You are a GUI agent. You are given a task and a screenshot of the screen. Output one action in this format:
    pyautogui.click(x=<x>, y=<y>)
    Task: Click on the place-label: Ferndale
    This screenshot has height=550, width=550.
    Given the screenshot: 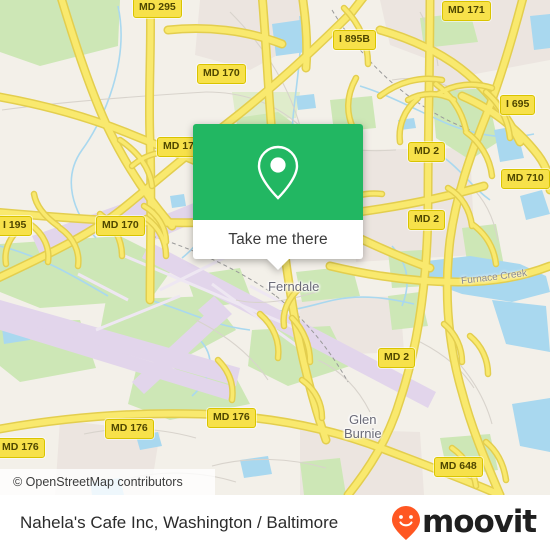 What is the action you would take?
    pyautogui.click(x=294, y=286)
    